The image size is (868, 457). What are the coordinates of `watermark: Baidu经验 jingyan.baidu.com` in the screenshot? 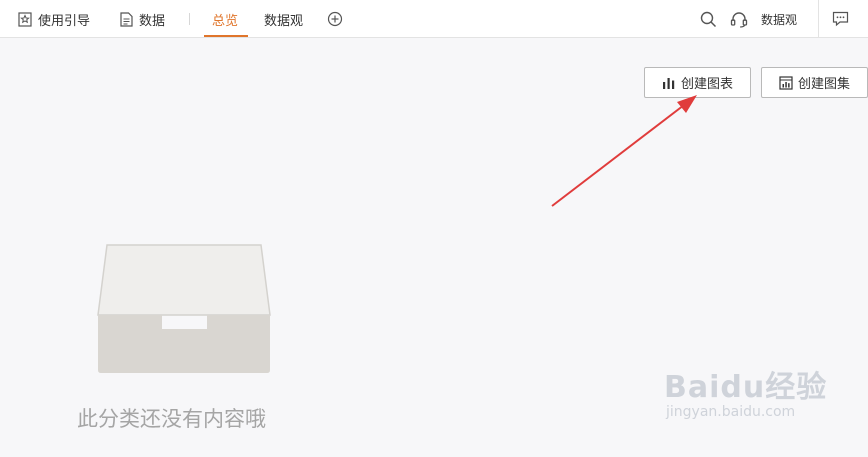 It's located at (745, 391).